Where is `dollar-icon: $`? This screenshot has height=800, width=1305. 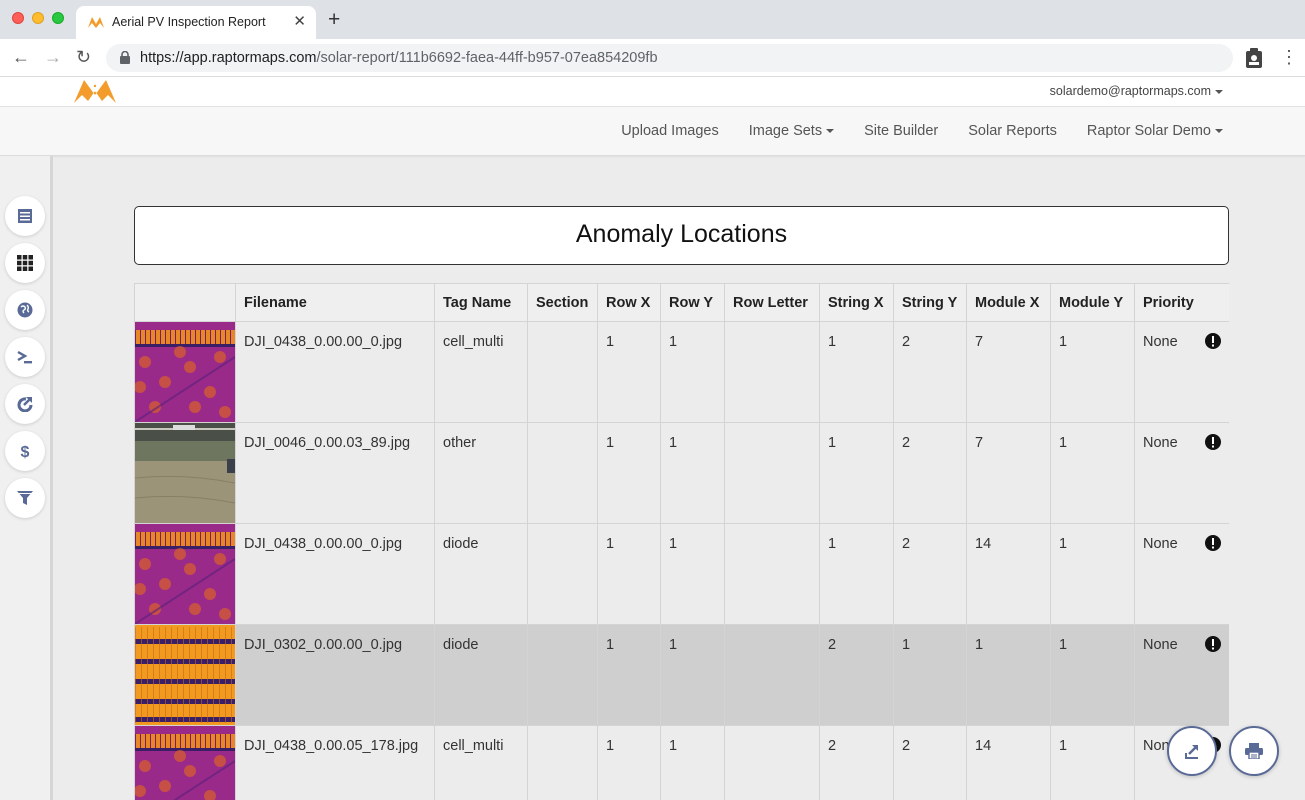 dollar-icon: $ is located at coordinates (25, 451).